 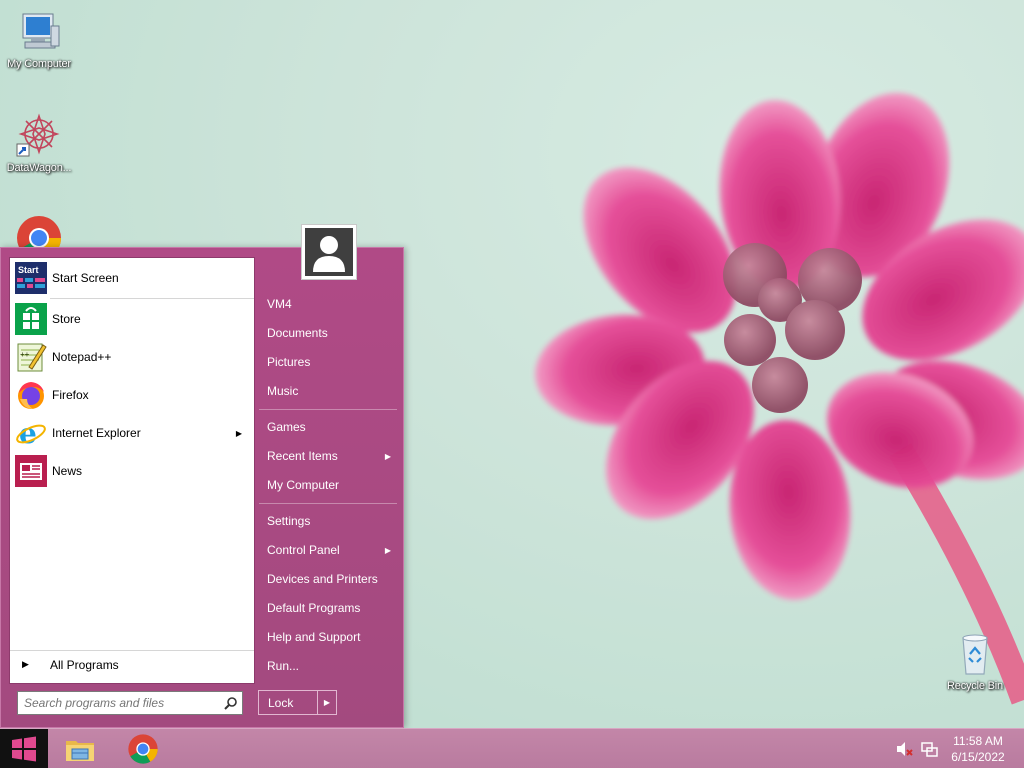 I want to click on recycle-bin-icon, so click(x=975, y=654).